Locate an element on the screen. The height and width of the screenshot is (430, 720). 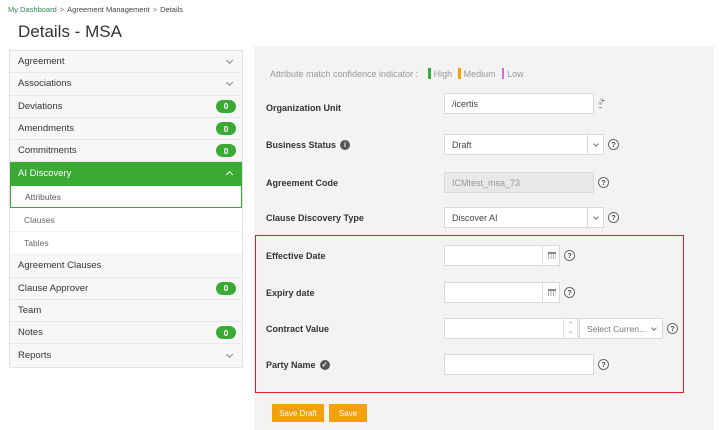
field-label-text: Agreement Code is located at coordinates (302, 183).